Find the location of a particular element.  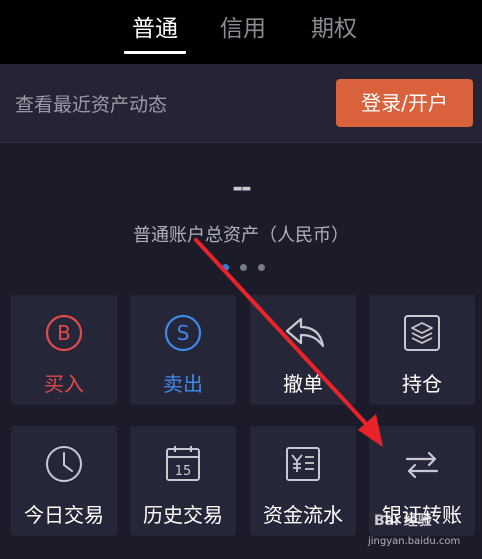

watermark-brand: Bai 经验 is located at coordinates (403, 521).